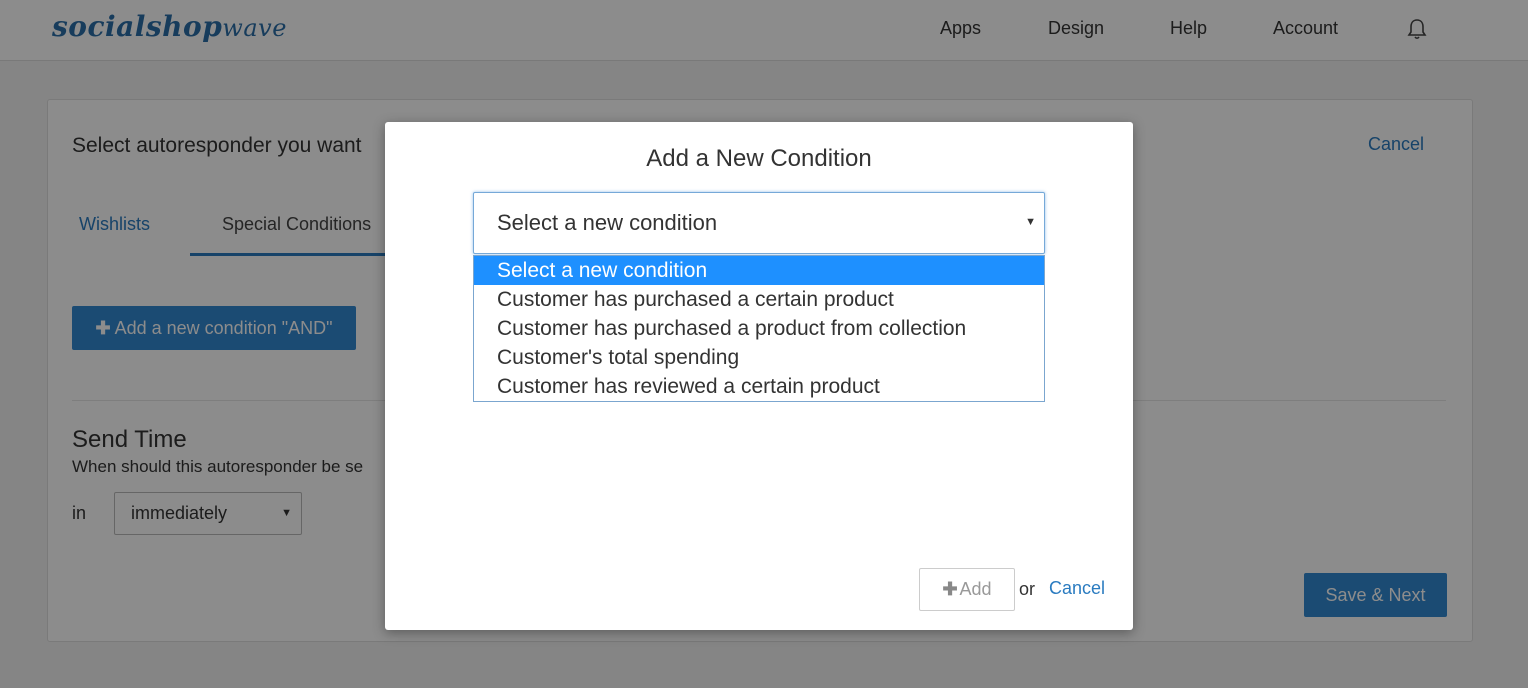 The image size is (1528, 688). What do you see at coordinates (759, 223) in the screenshot?
I see `condition-select: Select a new condition ▼` at bounding box center [759, 223].